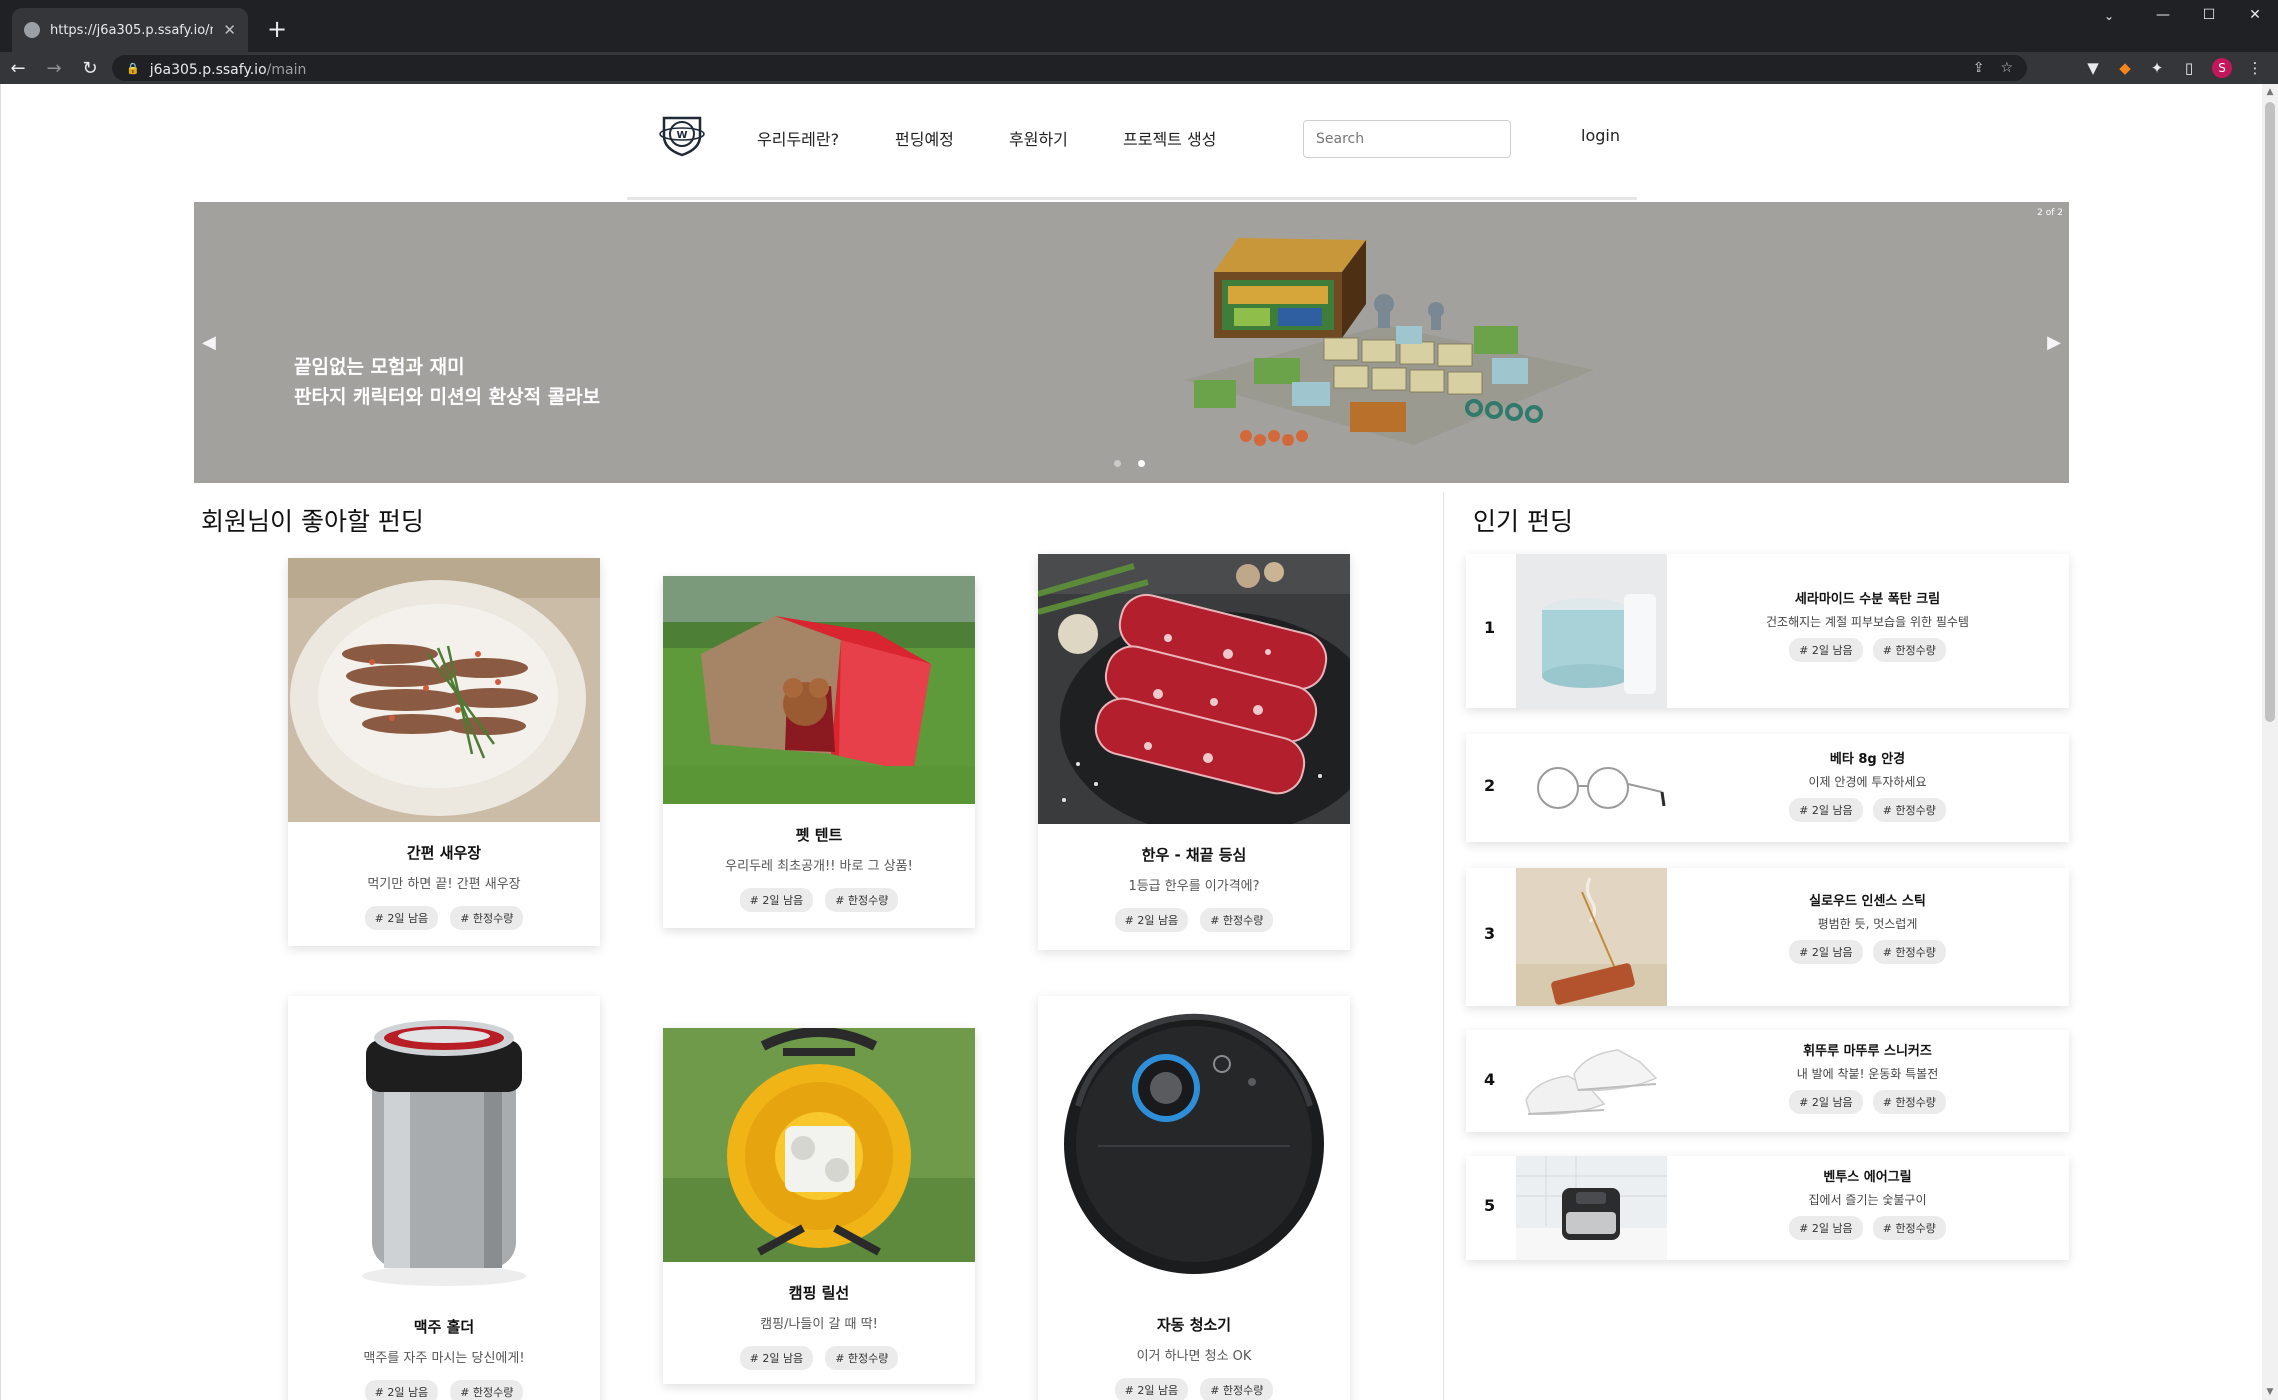 The image size is (2278, 1400). Describe the element at coordinates (1767, 1208) in the screenshot. I see `popular-item: 5 벤투스 에어그릴 집에서 즐기는 숯불구이 # 2일 남음 # 한정수량` at that location.